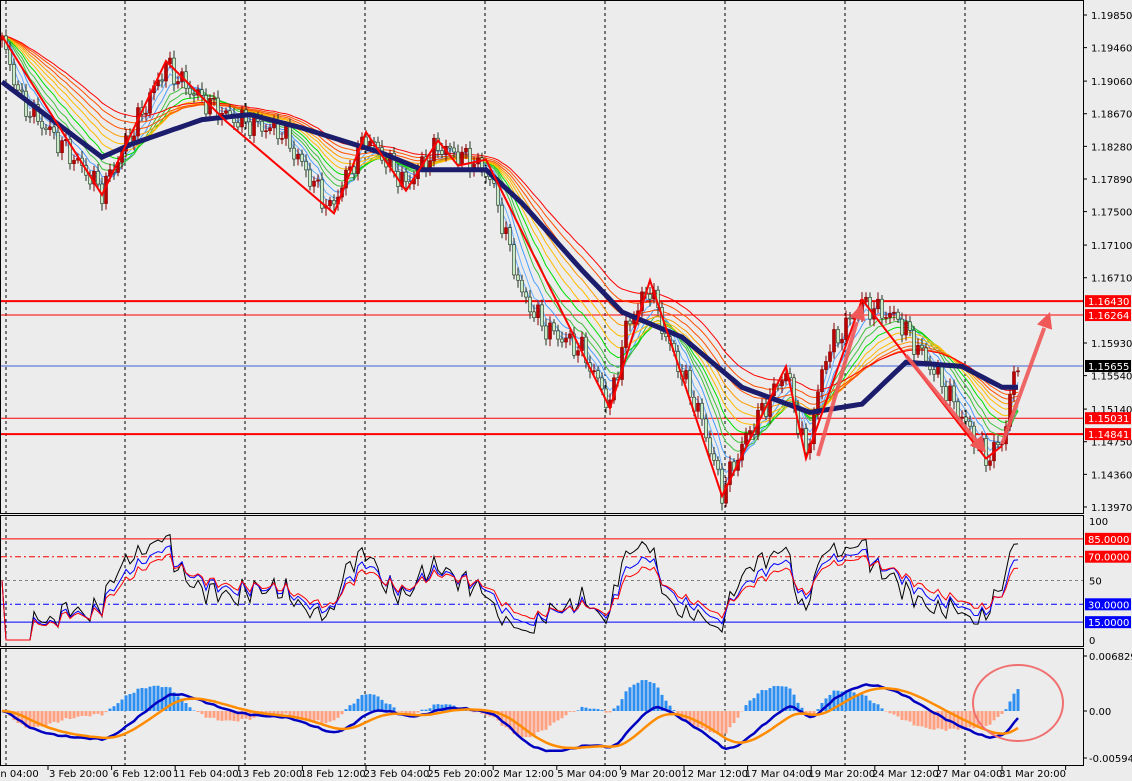 The height and width of the screenshot is (781, 1132). Describe the element at coordinates (333, 774) in the screenshot. I see `time-tick-label: 18 Feb 12:00` at that location.